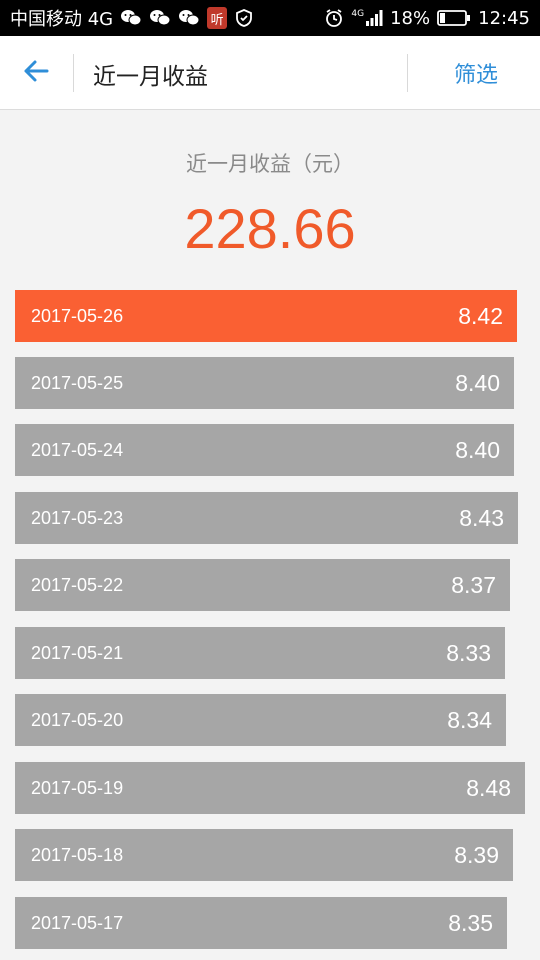  Describe the element at coordinates (270, 164) in the screenshot. I see `summary-label: 近一月收益（元）` at that location.